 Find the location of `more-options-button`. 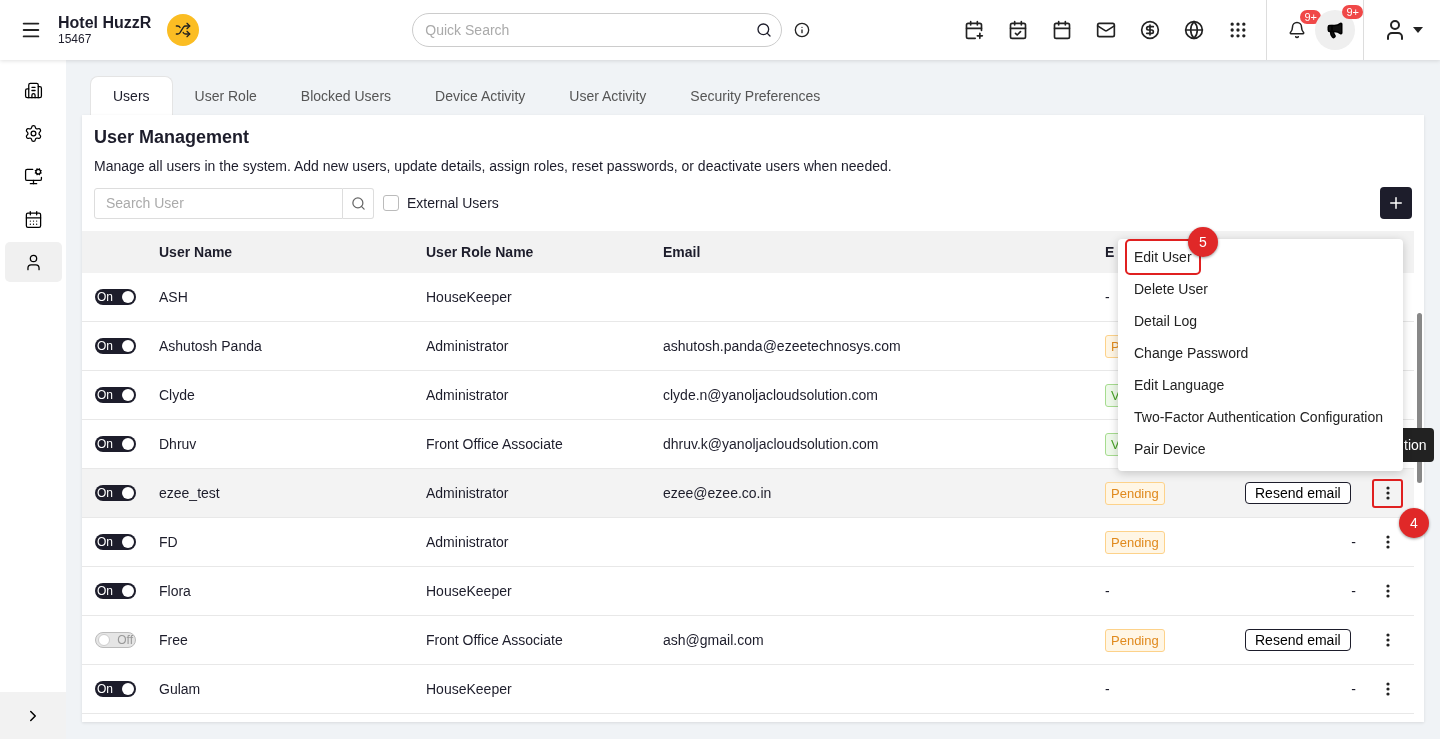

more-options-button is located at coordinates (1387, 493).